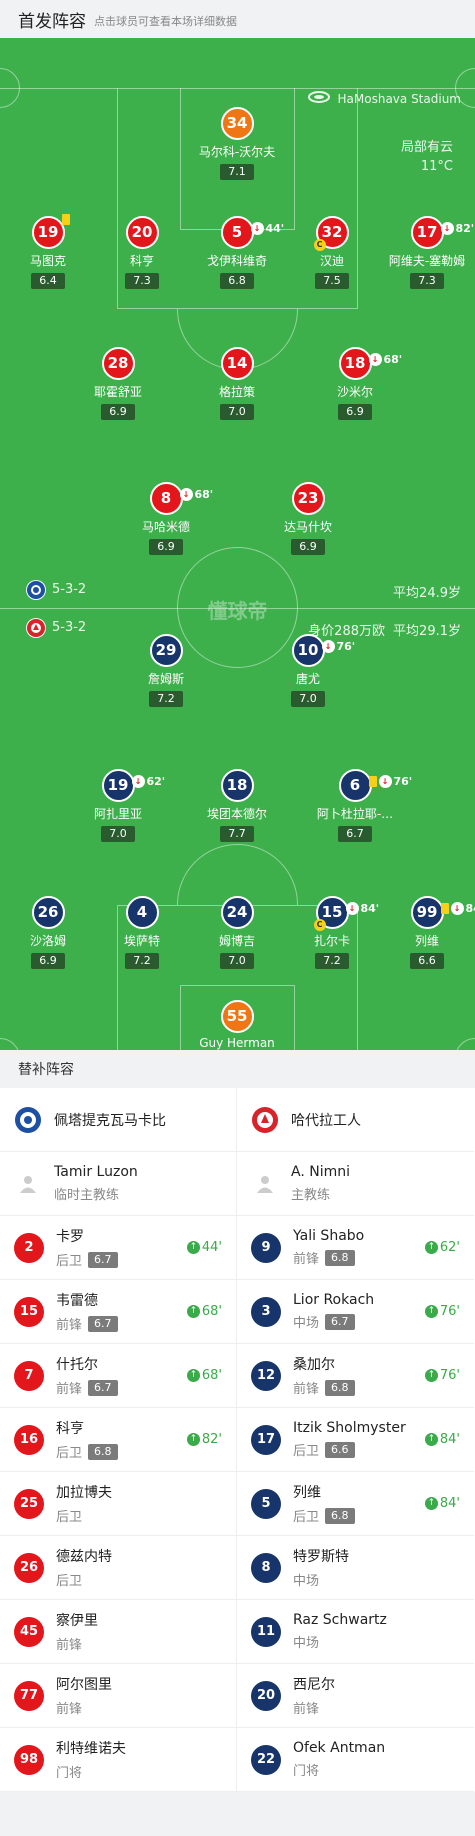 This screenshot has width=475, height=1836. Describe the element at coordinates (84, 1557) in the screenshot. I see `sub-player-name: 德兹内特` at that location.